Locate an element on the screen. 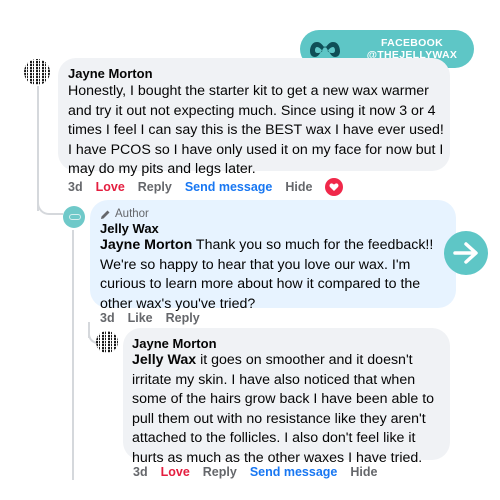  comment-actions-3: 3d Love Reply Send message Hide is located at coordinates (255, 472).